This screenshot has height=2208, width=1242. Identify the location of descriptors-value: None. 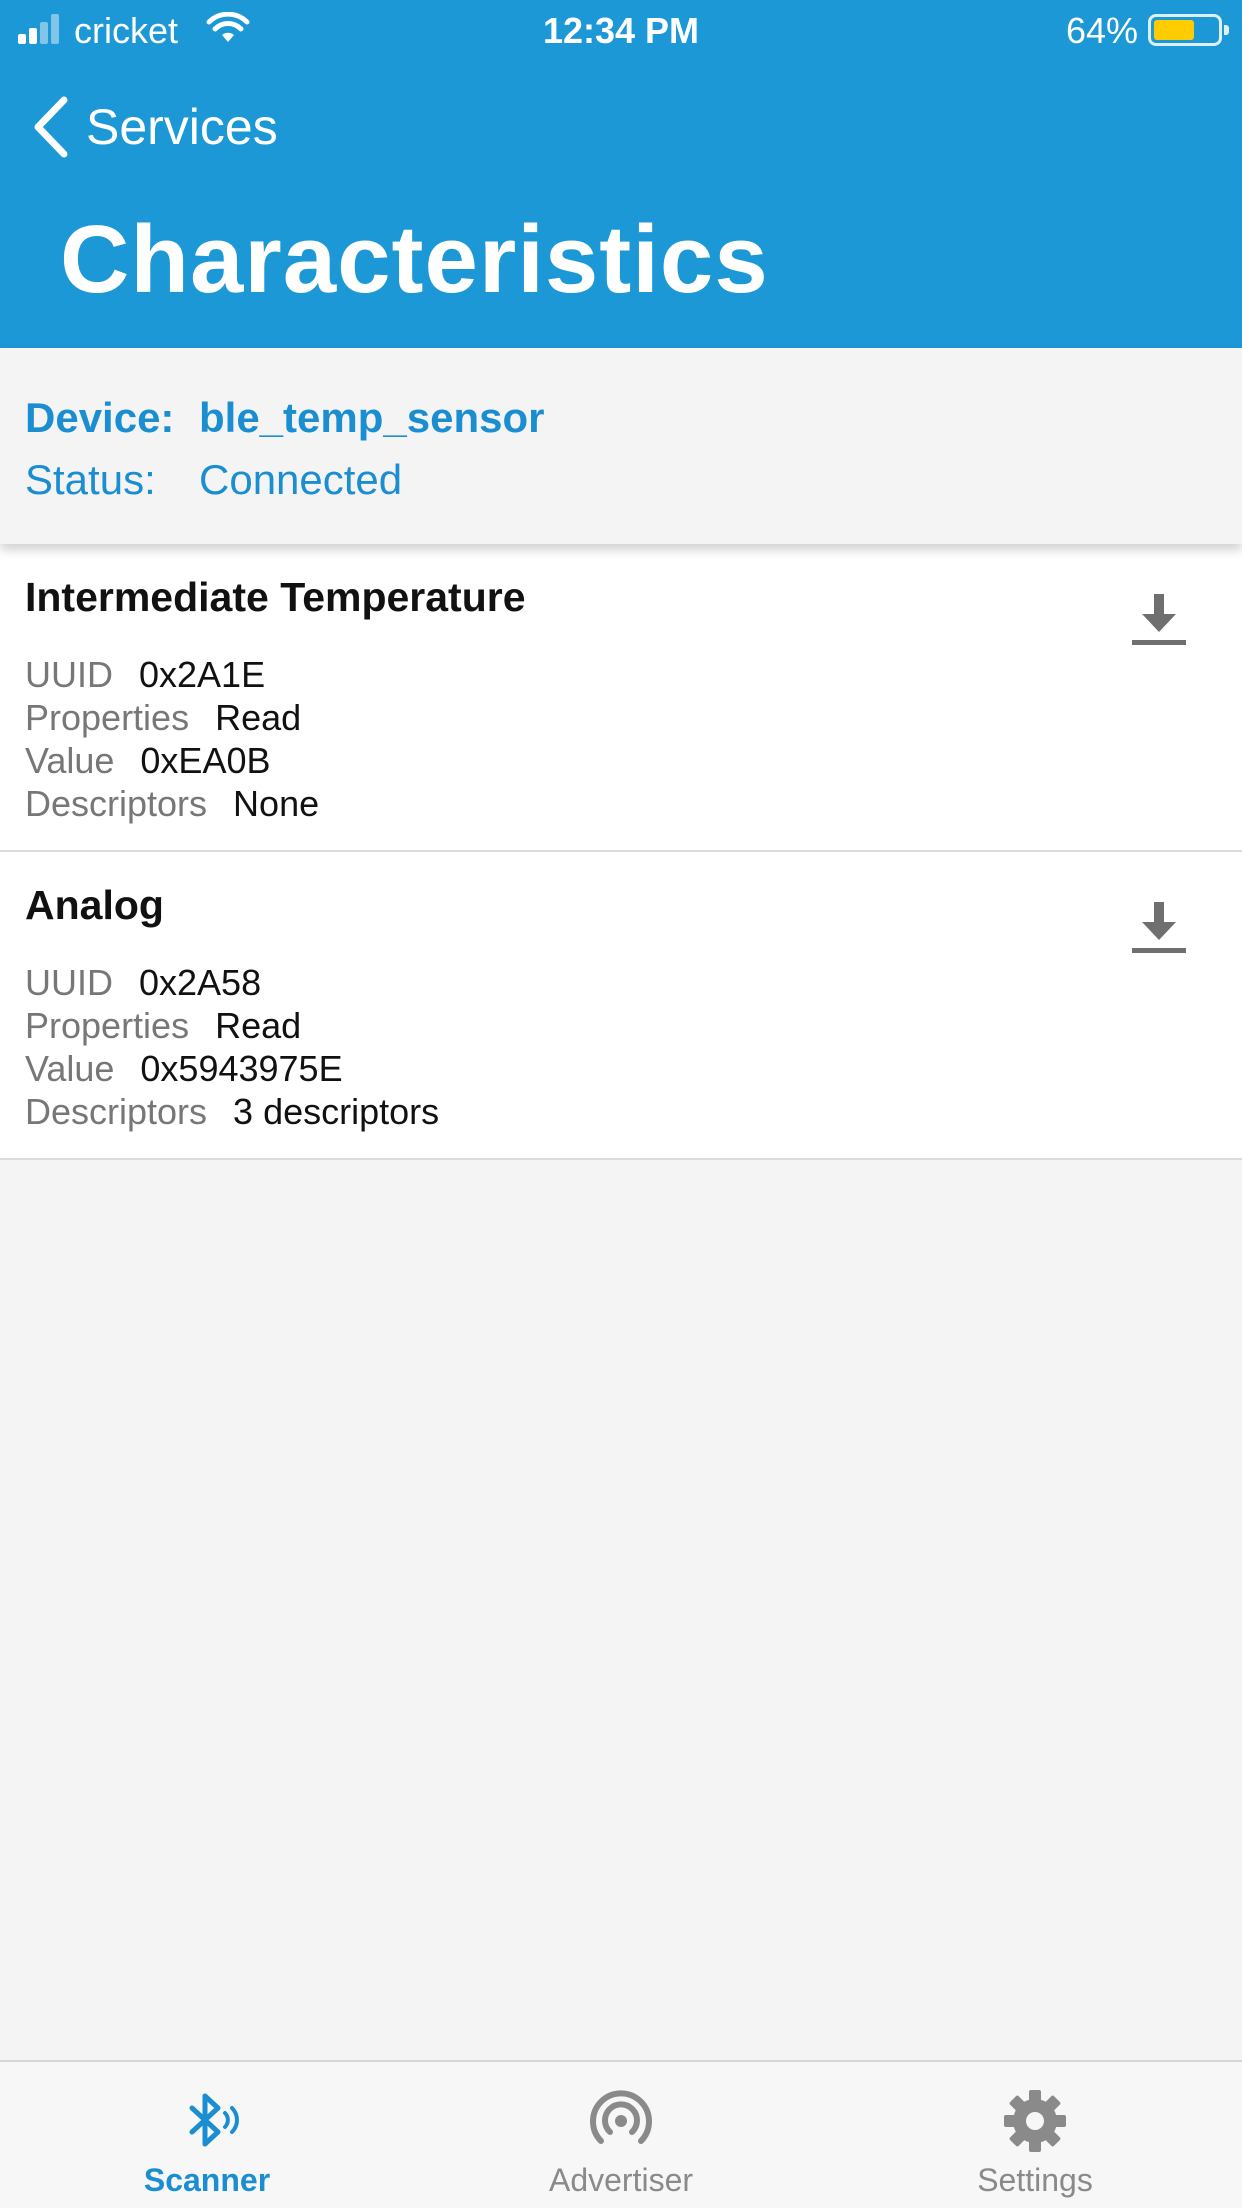
(276, 803).